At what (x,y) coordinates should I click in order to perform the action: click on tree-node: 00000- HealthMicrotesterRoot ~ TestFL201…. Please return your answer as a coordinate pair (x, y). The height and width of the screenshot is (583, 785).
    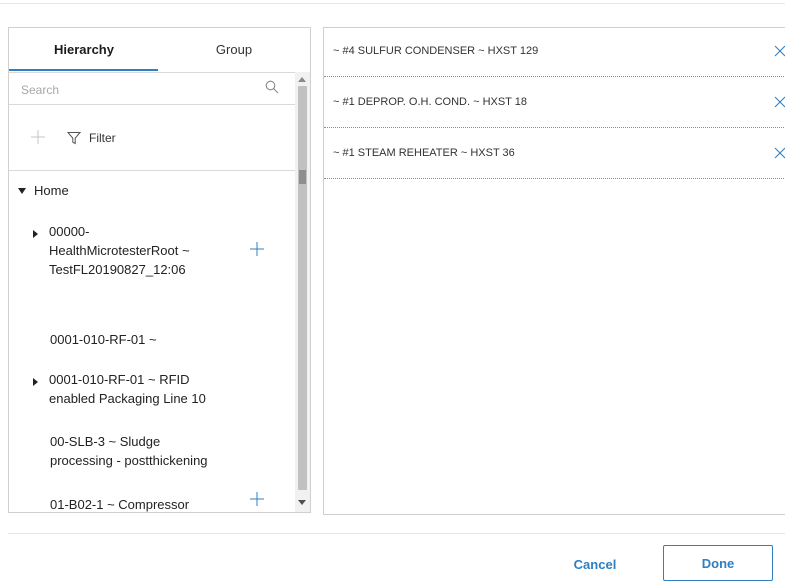
    Looking at the image, I should click on (152, 256).